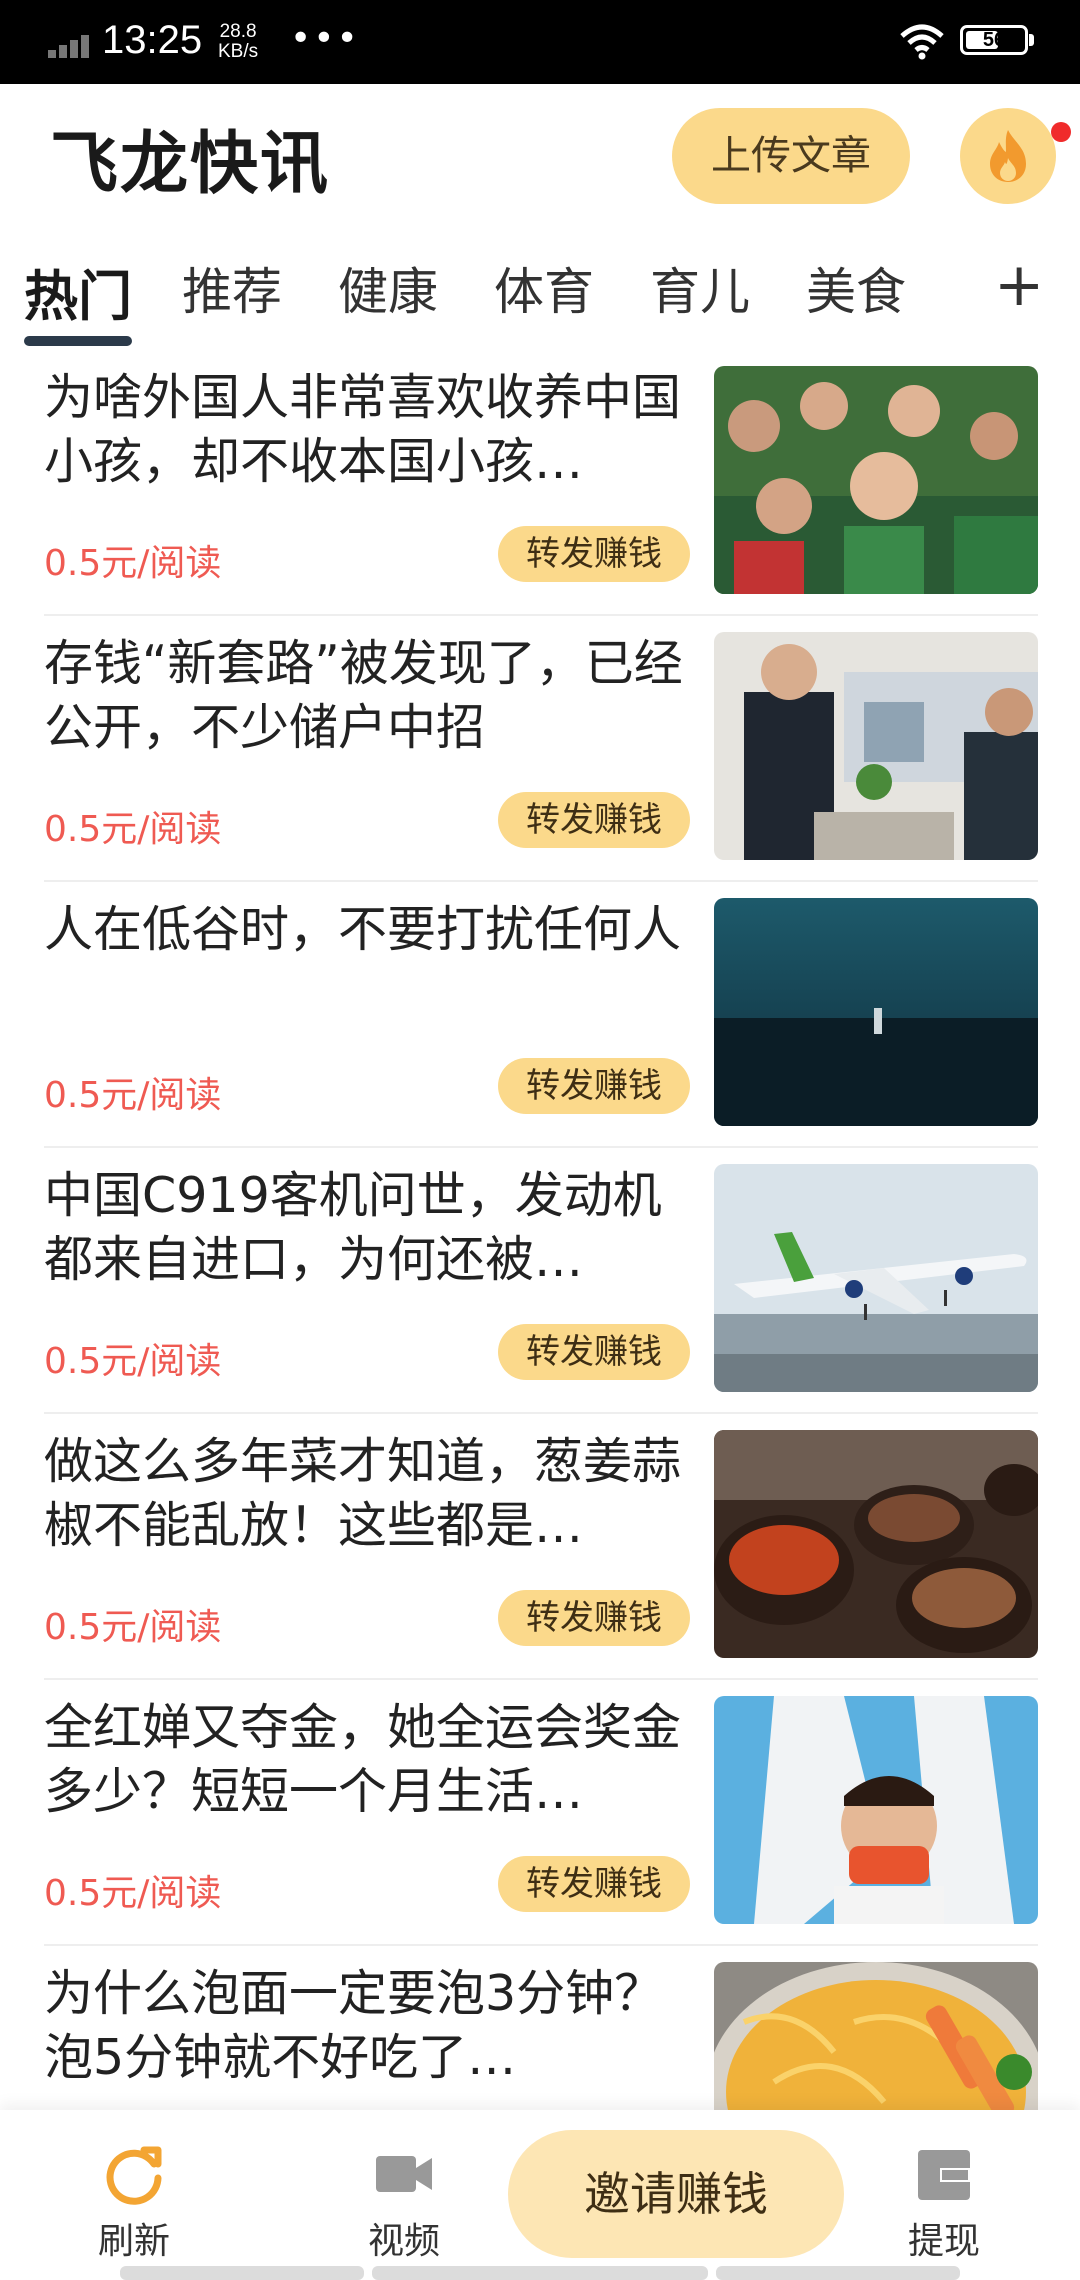 The image size is (1080, 2280). Describe the element at coordinates (404, 2174) in the screenshot. I see `video-camera-icon` at that location.